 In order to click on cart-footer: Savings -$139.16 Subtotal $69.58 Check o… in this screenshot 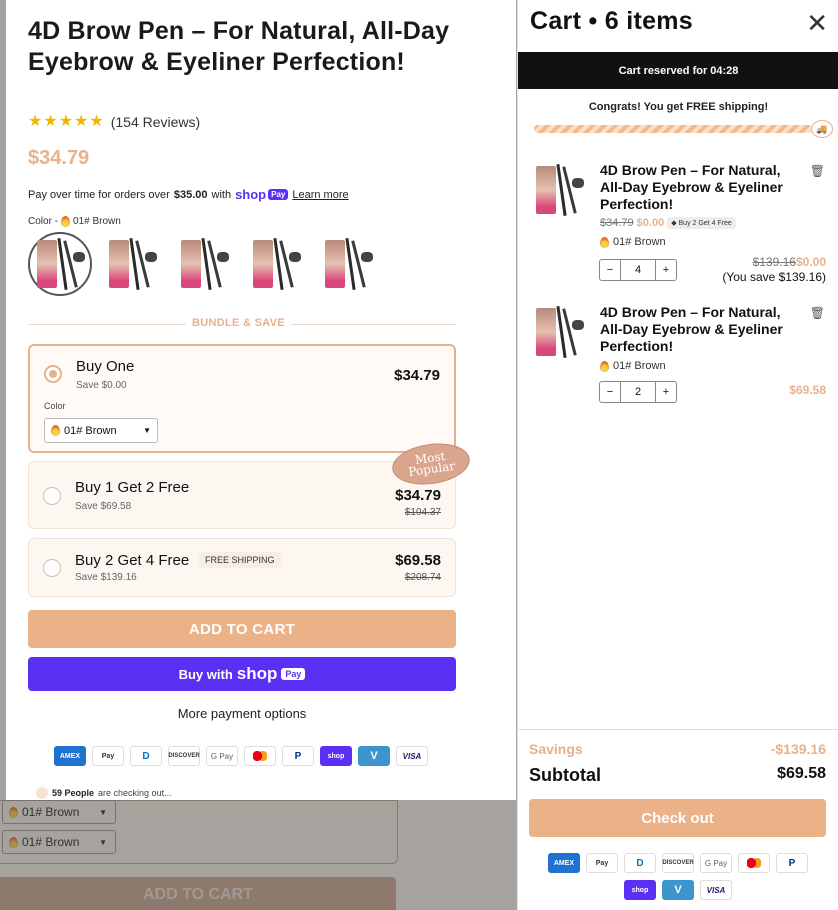, I will do `click(678, 819)`.